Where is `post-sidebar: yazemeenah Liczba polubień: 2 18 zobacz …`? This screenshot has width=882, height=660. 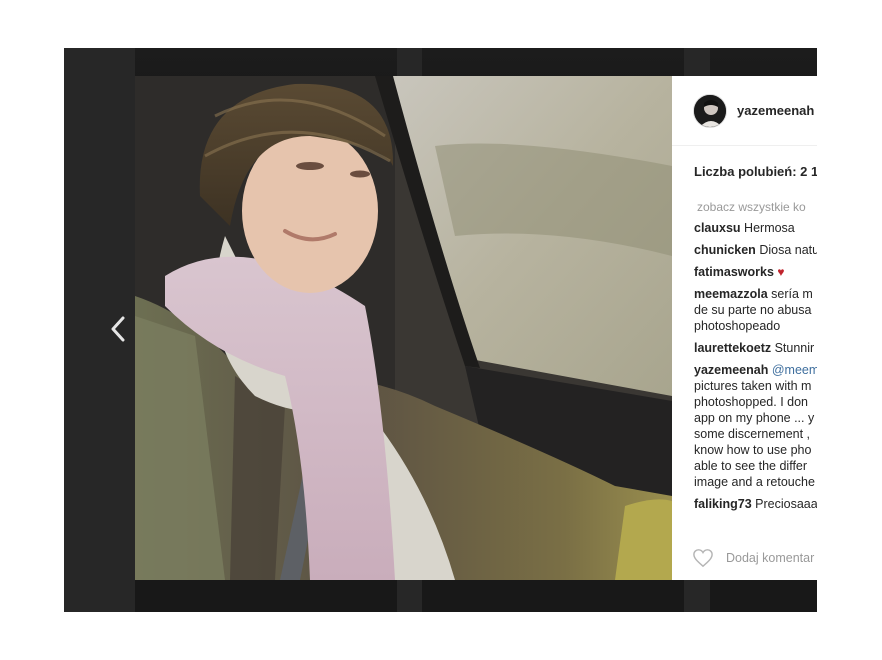
post-sidebar: yazemeenah Liczba polubień: 2 18 zobacz … is located at coordinates (744, 328).